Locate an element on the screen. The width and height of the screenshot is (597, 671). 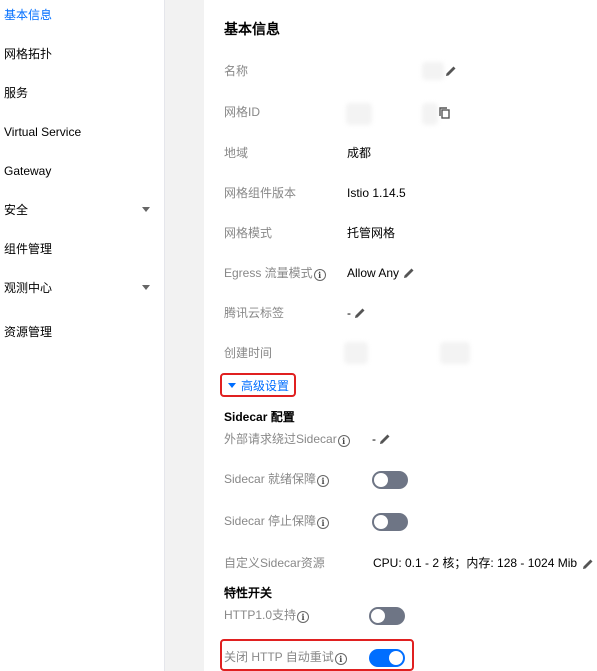
sidebar-item-resources: 资源管理 is located at coordinates (28, 332).